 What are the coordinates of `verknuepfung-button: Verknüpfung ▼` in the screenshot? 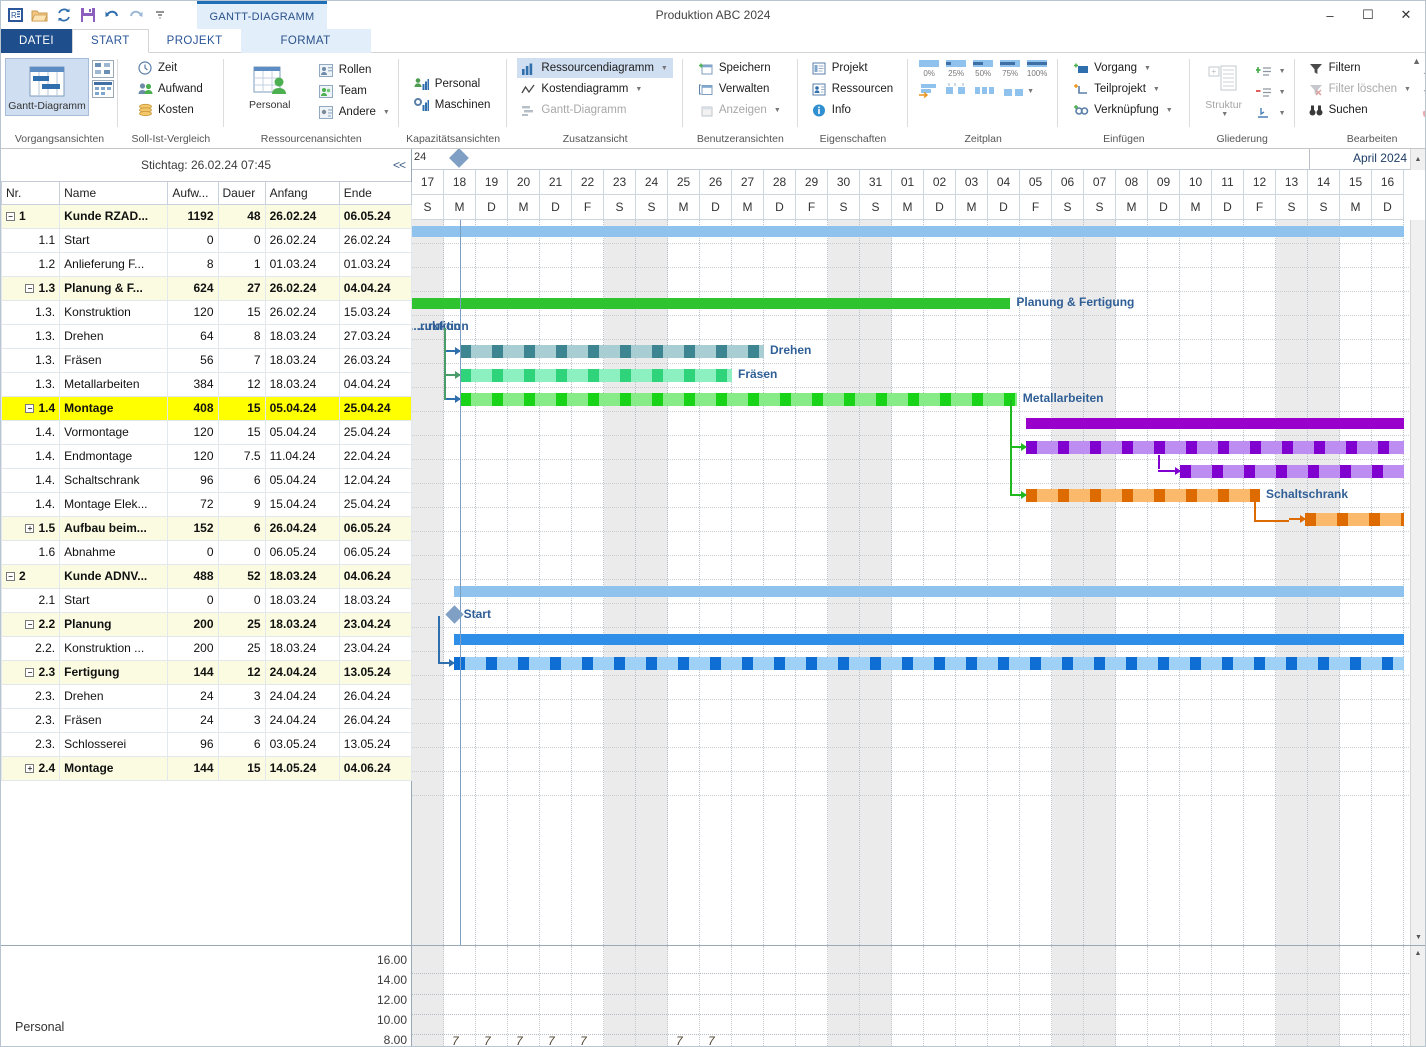 It's located at (1124, 110).